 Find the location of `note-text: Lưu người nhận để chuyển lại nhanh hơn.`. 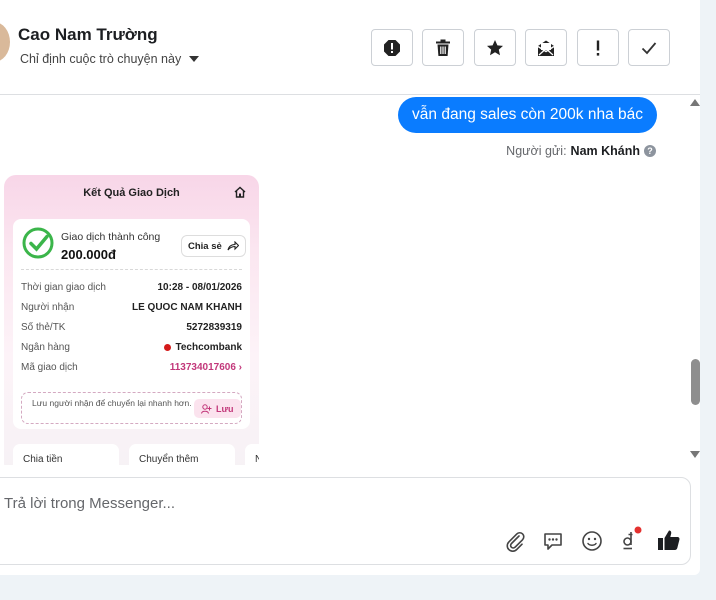

note-text: Lưu người nhận để chuyển lại nhanh hơn. is located at coordinates (112, 403).